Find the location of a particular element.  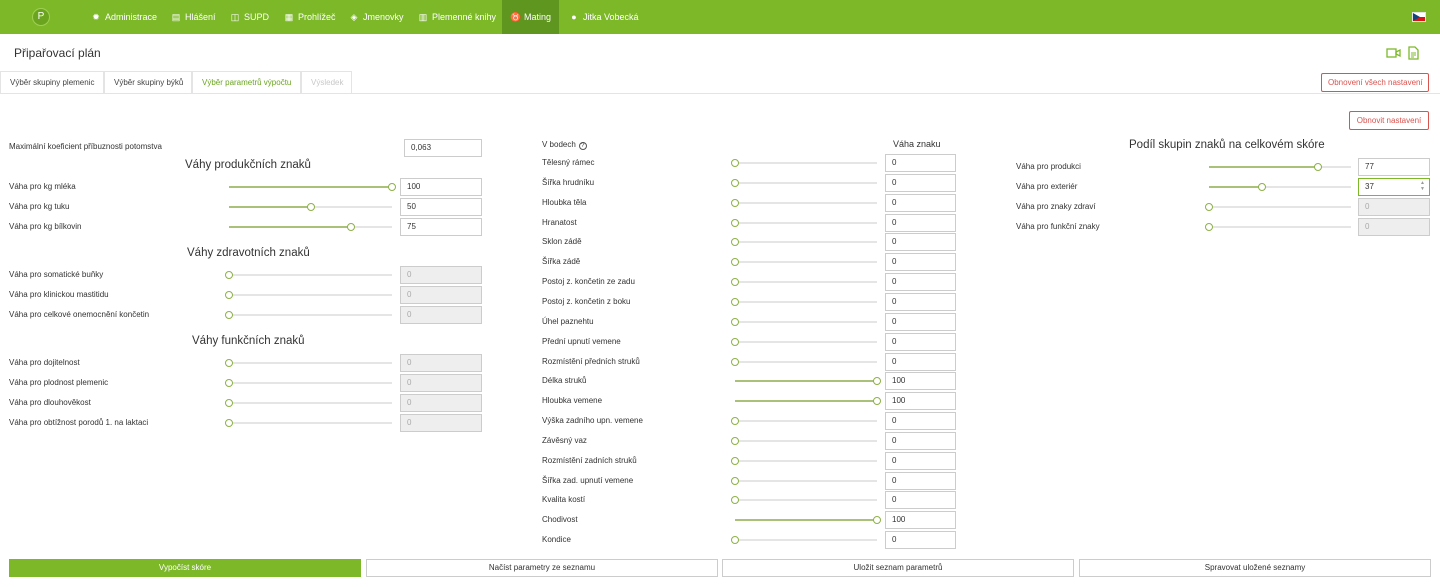

trait-weight-12-slider-handle is located at coordinates (877, 381).